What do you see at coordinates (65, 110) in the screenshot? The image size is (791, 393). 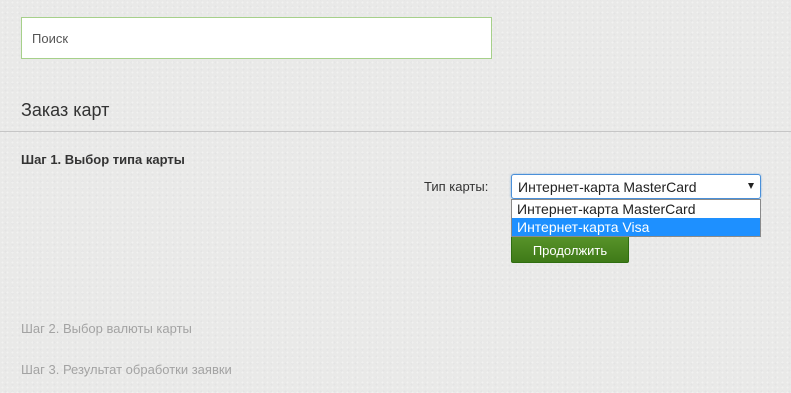 I see `page-title: Заказ карт` at bounding box center [65, 110].